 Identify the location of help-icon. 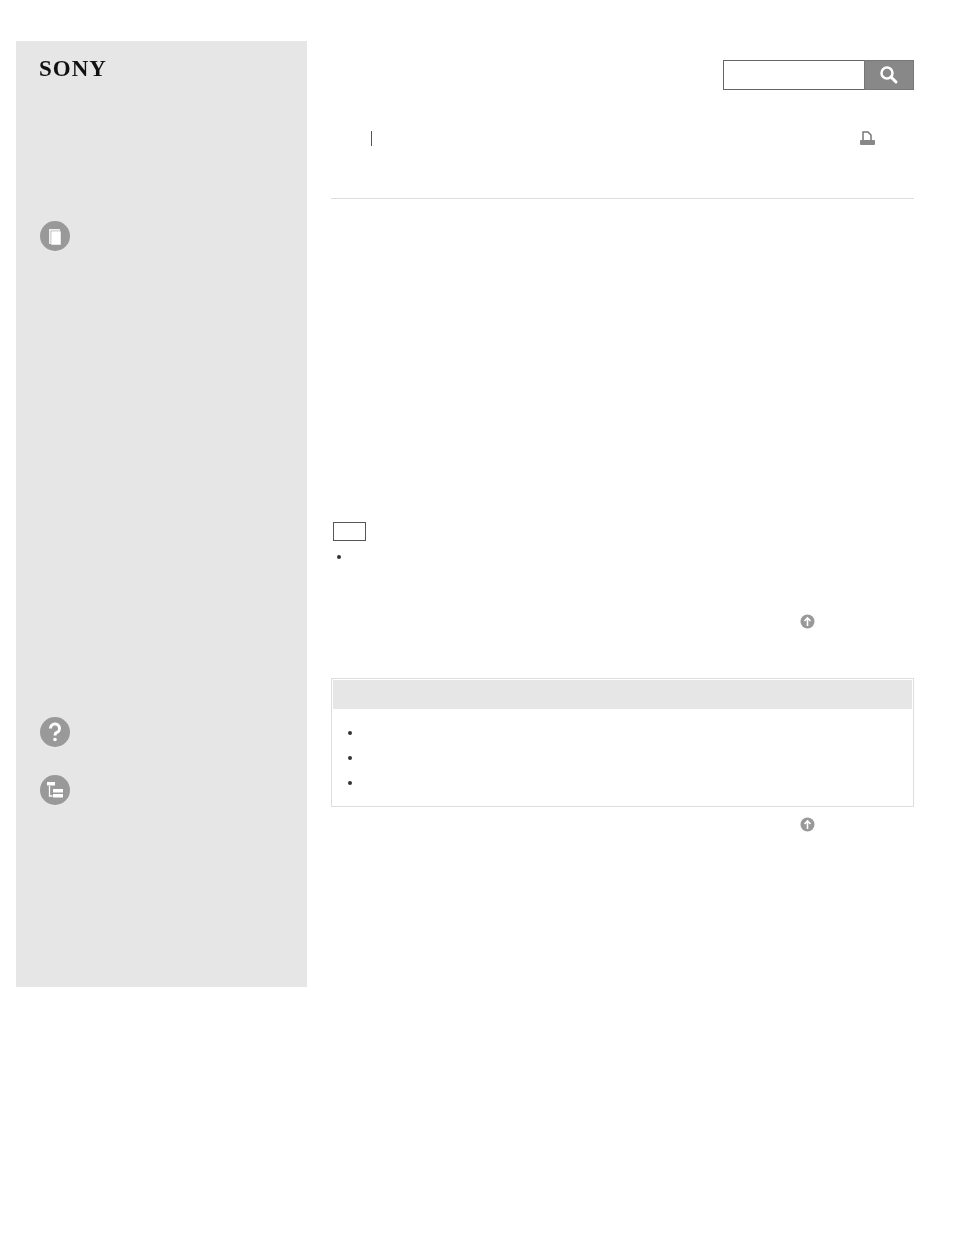
(55, 732).